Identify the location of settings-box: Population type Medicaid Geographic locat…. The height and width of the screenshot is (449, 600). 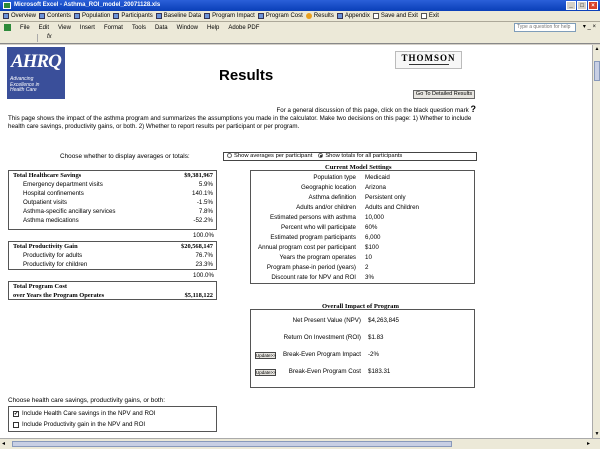
(362, 227).